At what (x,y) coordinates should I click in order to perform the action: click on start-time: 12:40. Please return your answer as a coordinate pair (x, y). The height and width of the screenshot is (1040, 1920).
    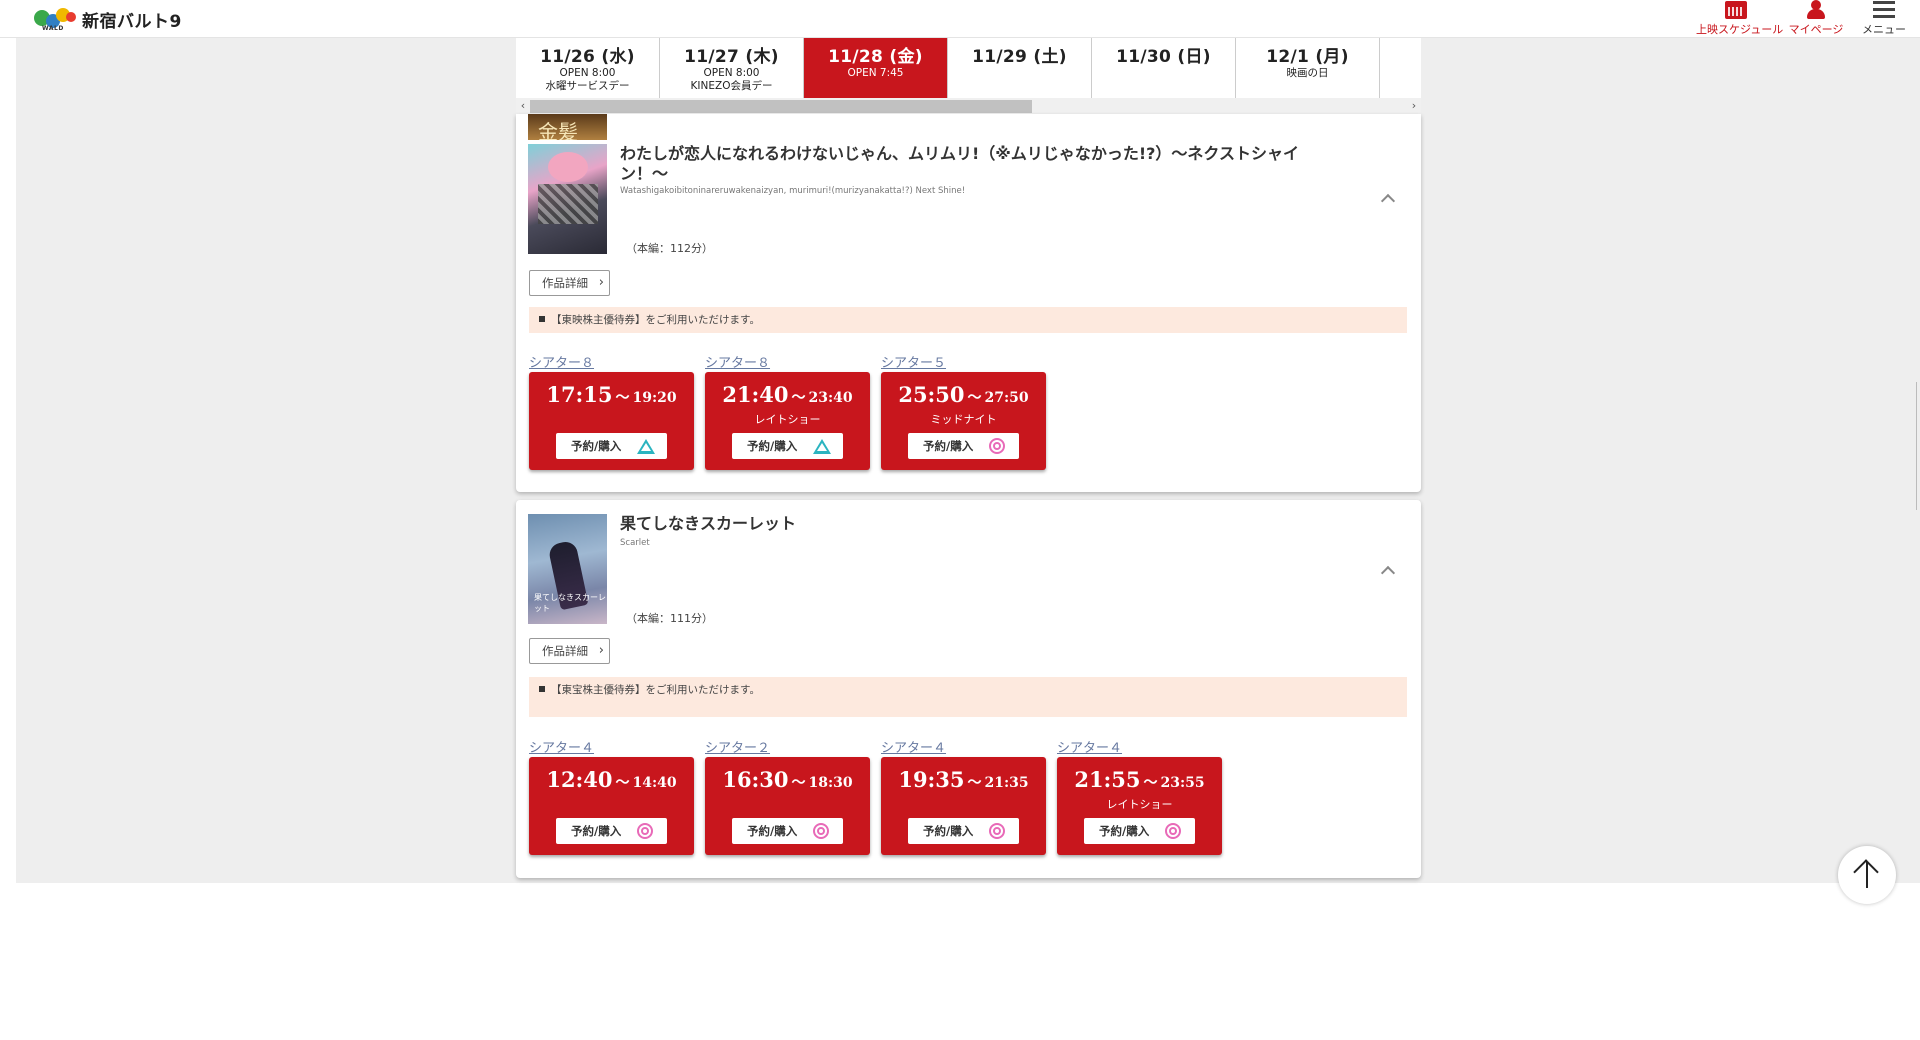
    Looking at the image, I should click on (579, 779).